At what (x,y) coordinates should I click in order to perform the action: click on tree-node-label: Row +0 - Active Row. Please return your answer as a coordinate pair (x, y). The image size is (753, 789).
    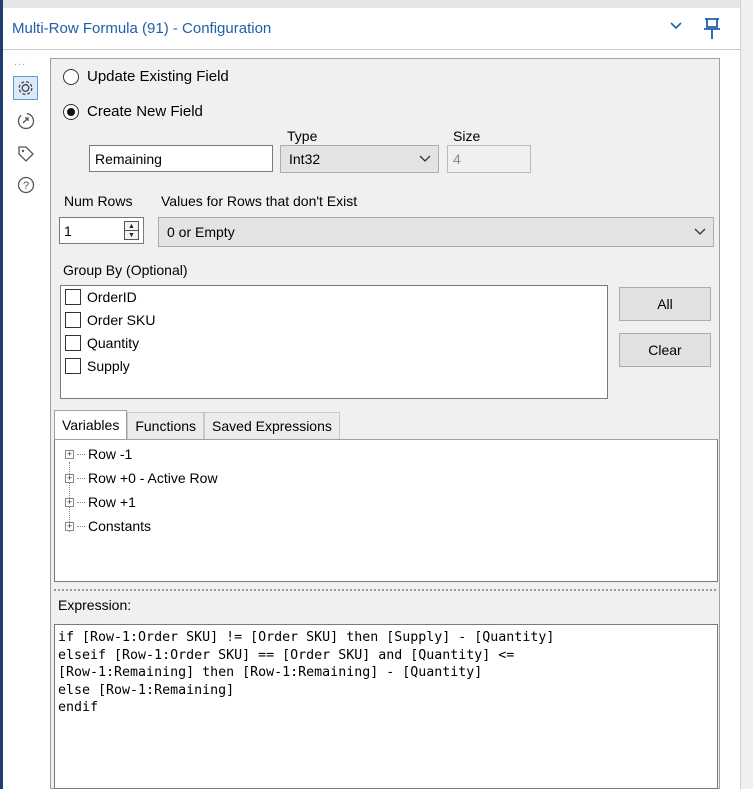
    Looking at the image, I should click on (153, 478).